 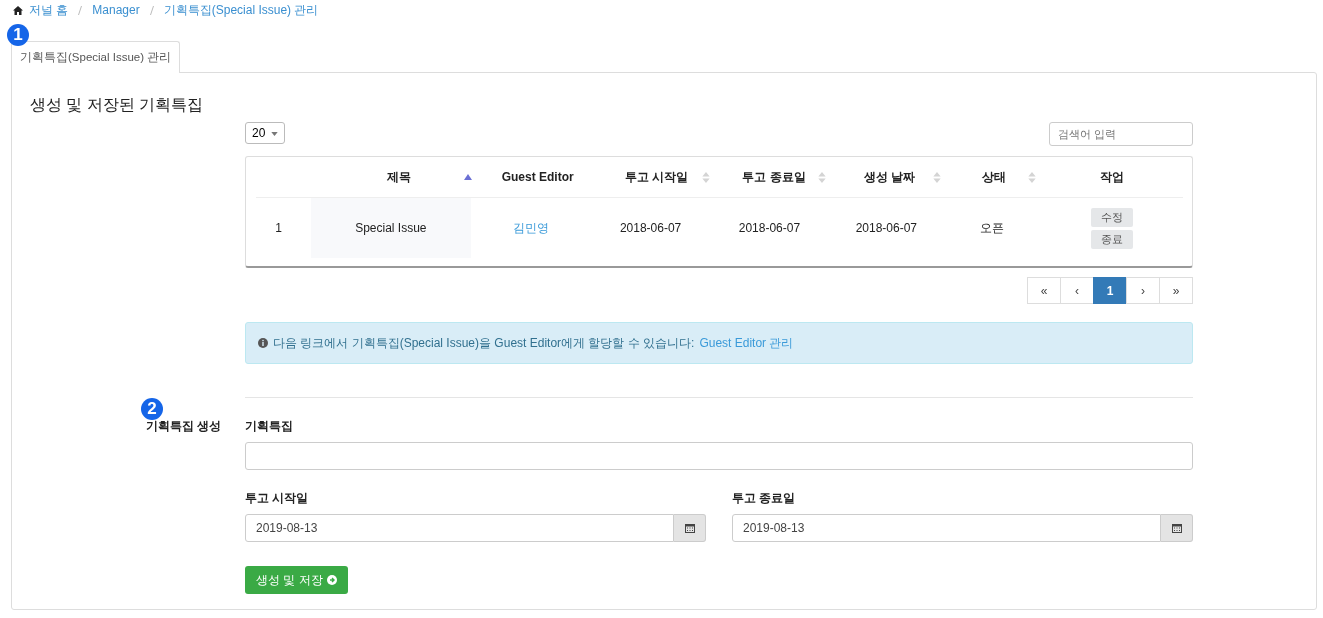 I want to click on page-button: 1, so click(x=1110, y=290).